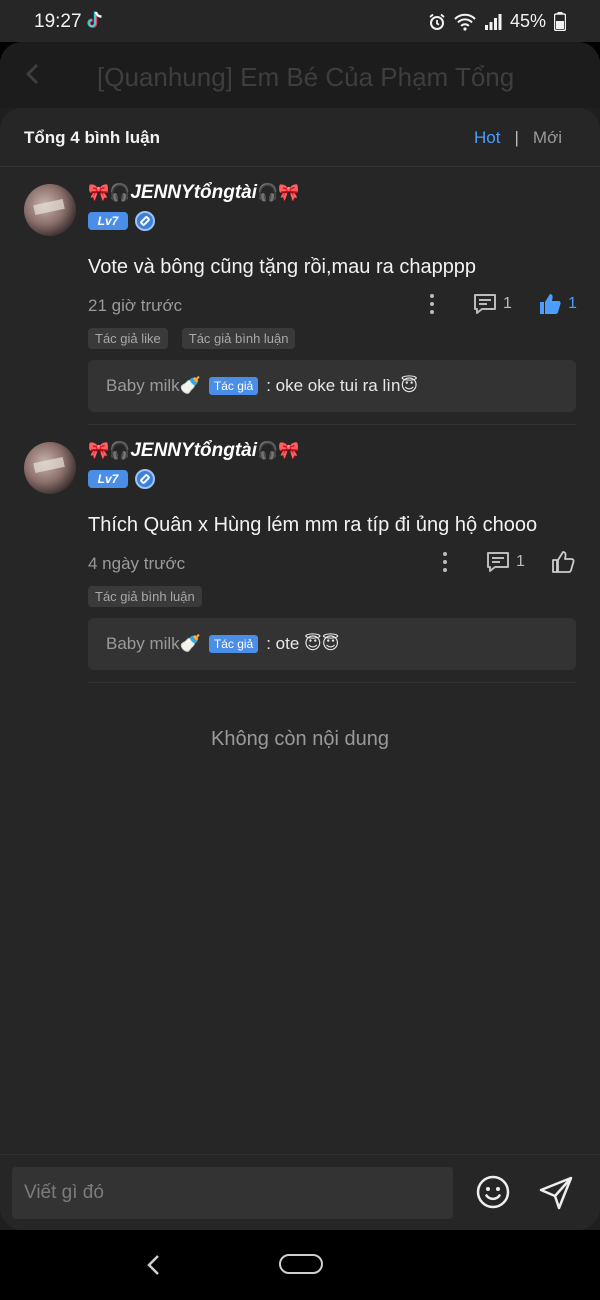 This screenshot has width=600, height=1300. I want to click on reply-text: : oke oke tui ra lìn😇, so click(342, 385).